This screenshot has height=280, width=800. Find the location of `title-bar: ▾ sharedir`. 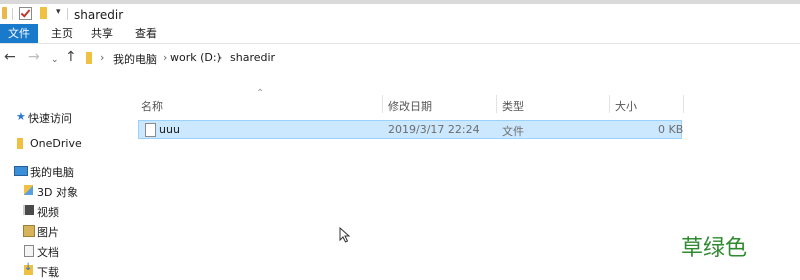

title-bar: ▾ sharedir is located at coordinates (400, 14).